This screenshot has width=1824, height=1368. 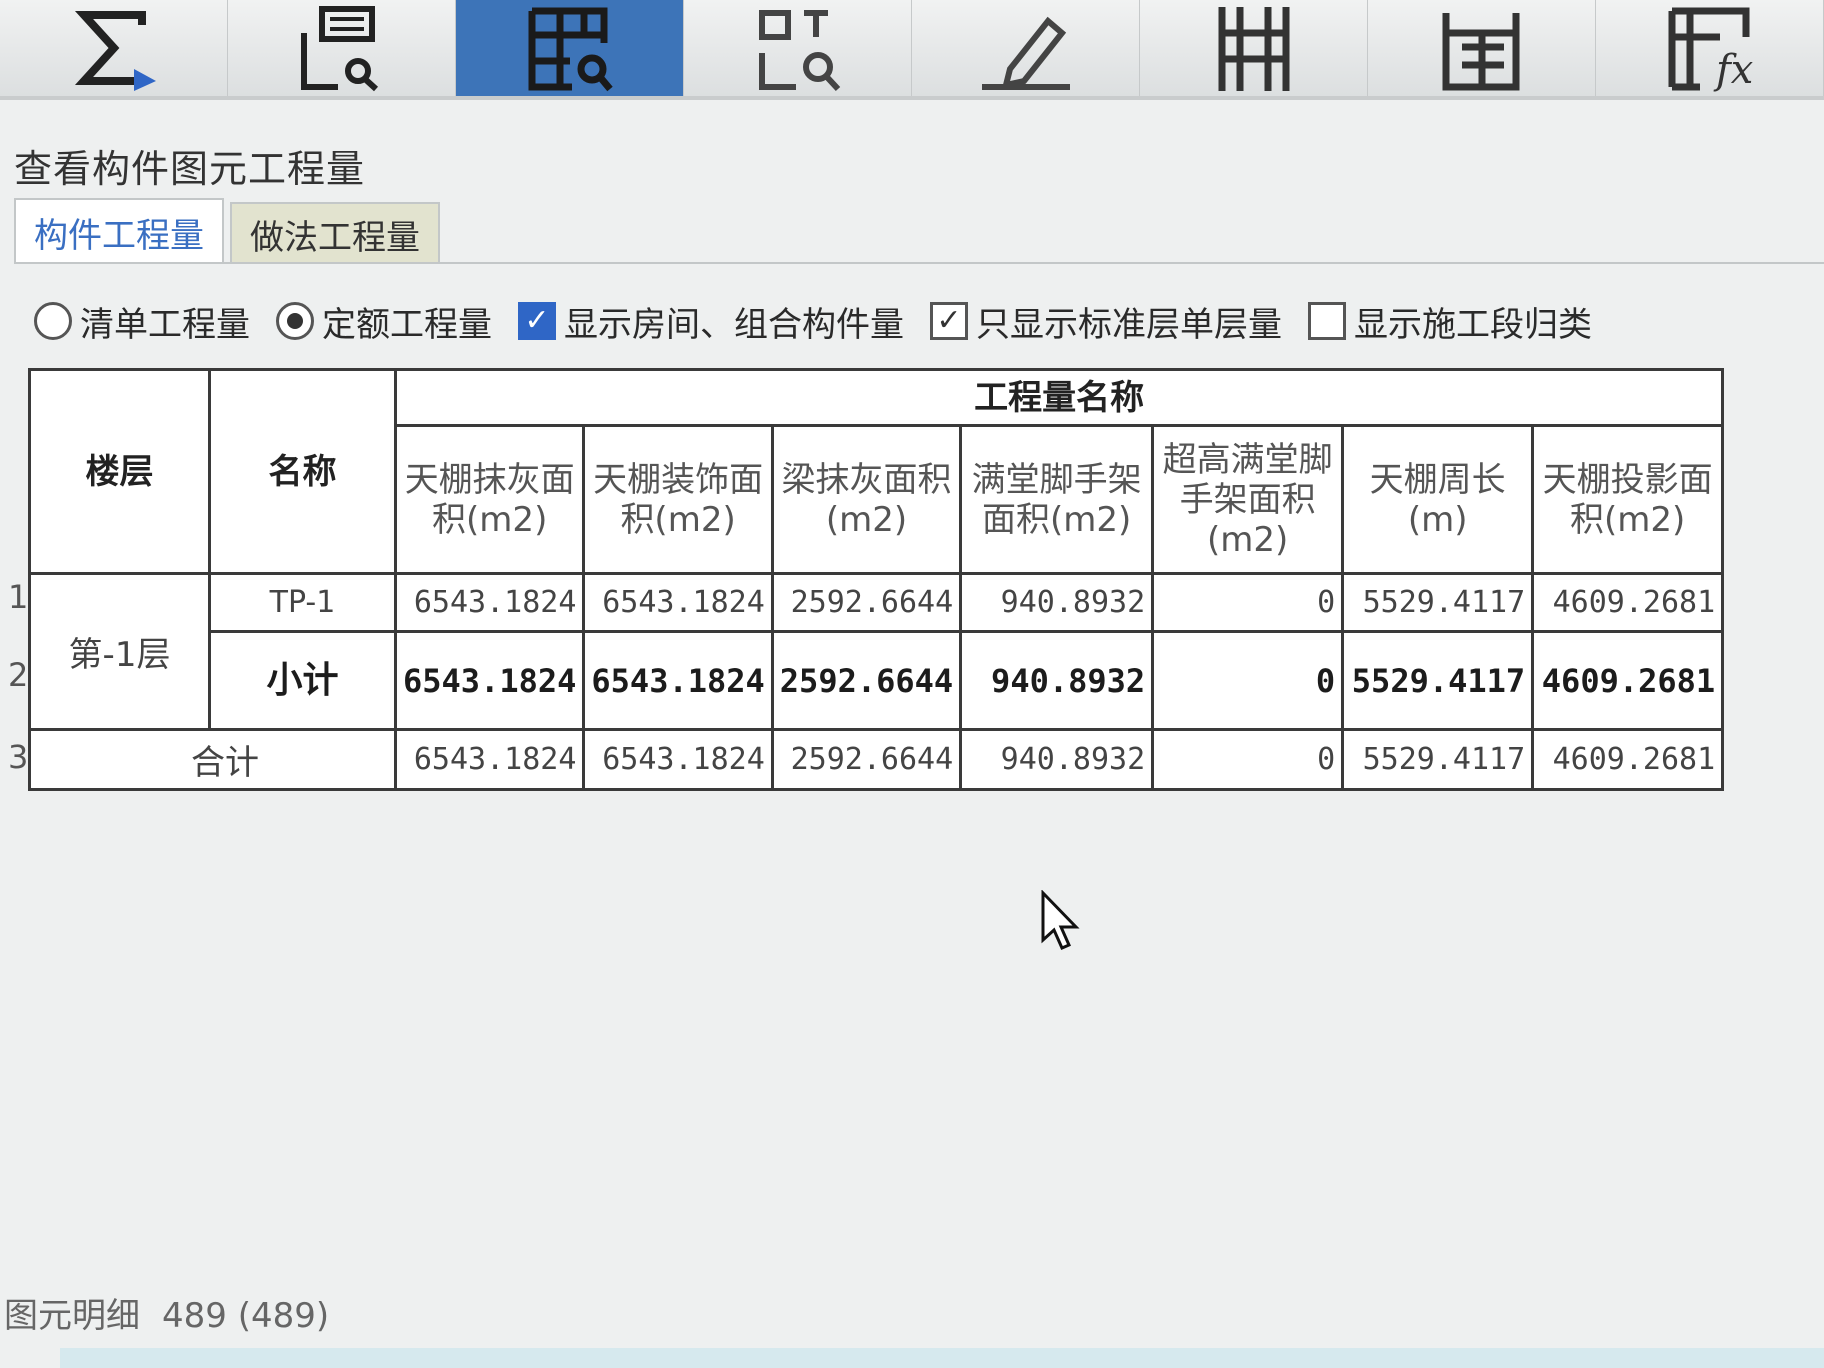 What do you see at coordinates (53, 321) in the screenshot?
I see `radio-unchecked-icon` at bounding box center [53, 321].